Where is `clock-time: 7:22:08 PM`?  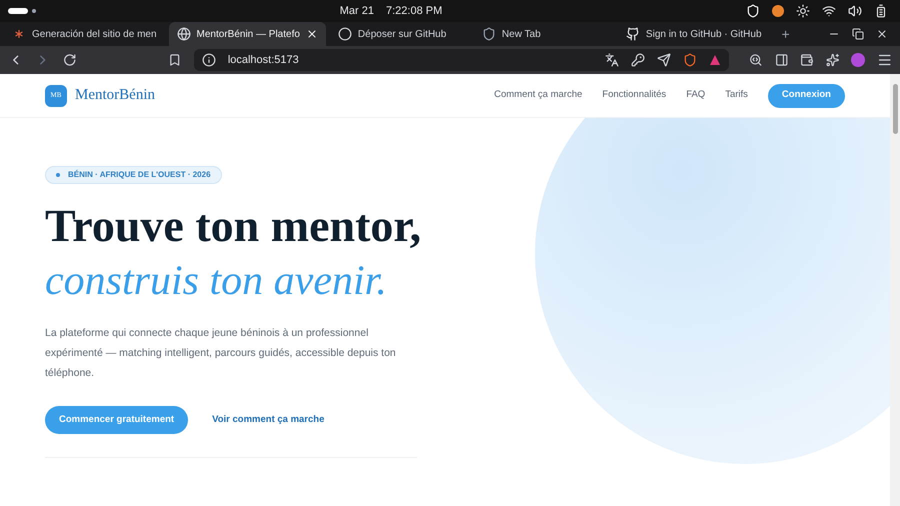
clock-time: 7:22:08 PM is located at coordinates (414, 11).